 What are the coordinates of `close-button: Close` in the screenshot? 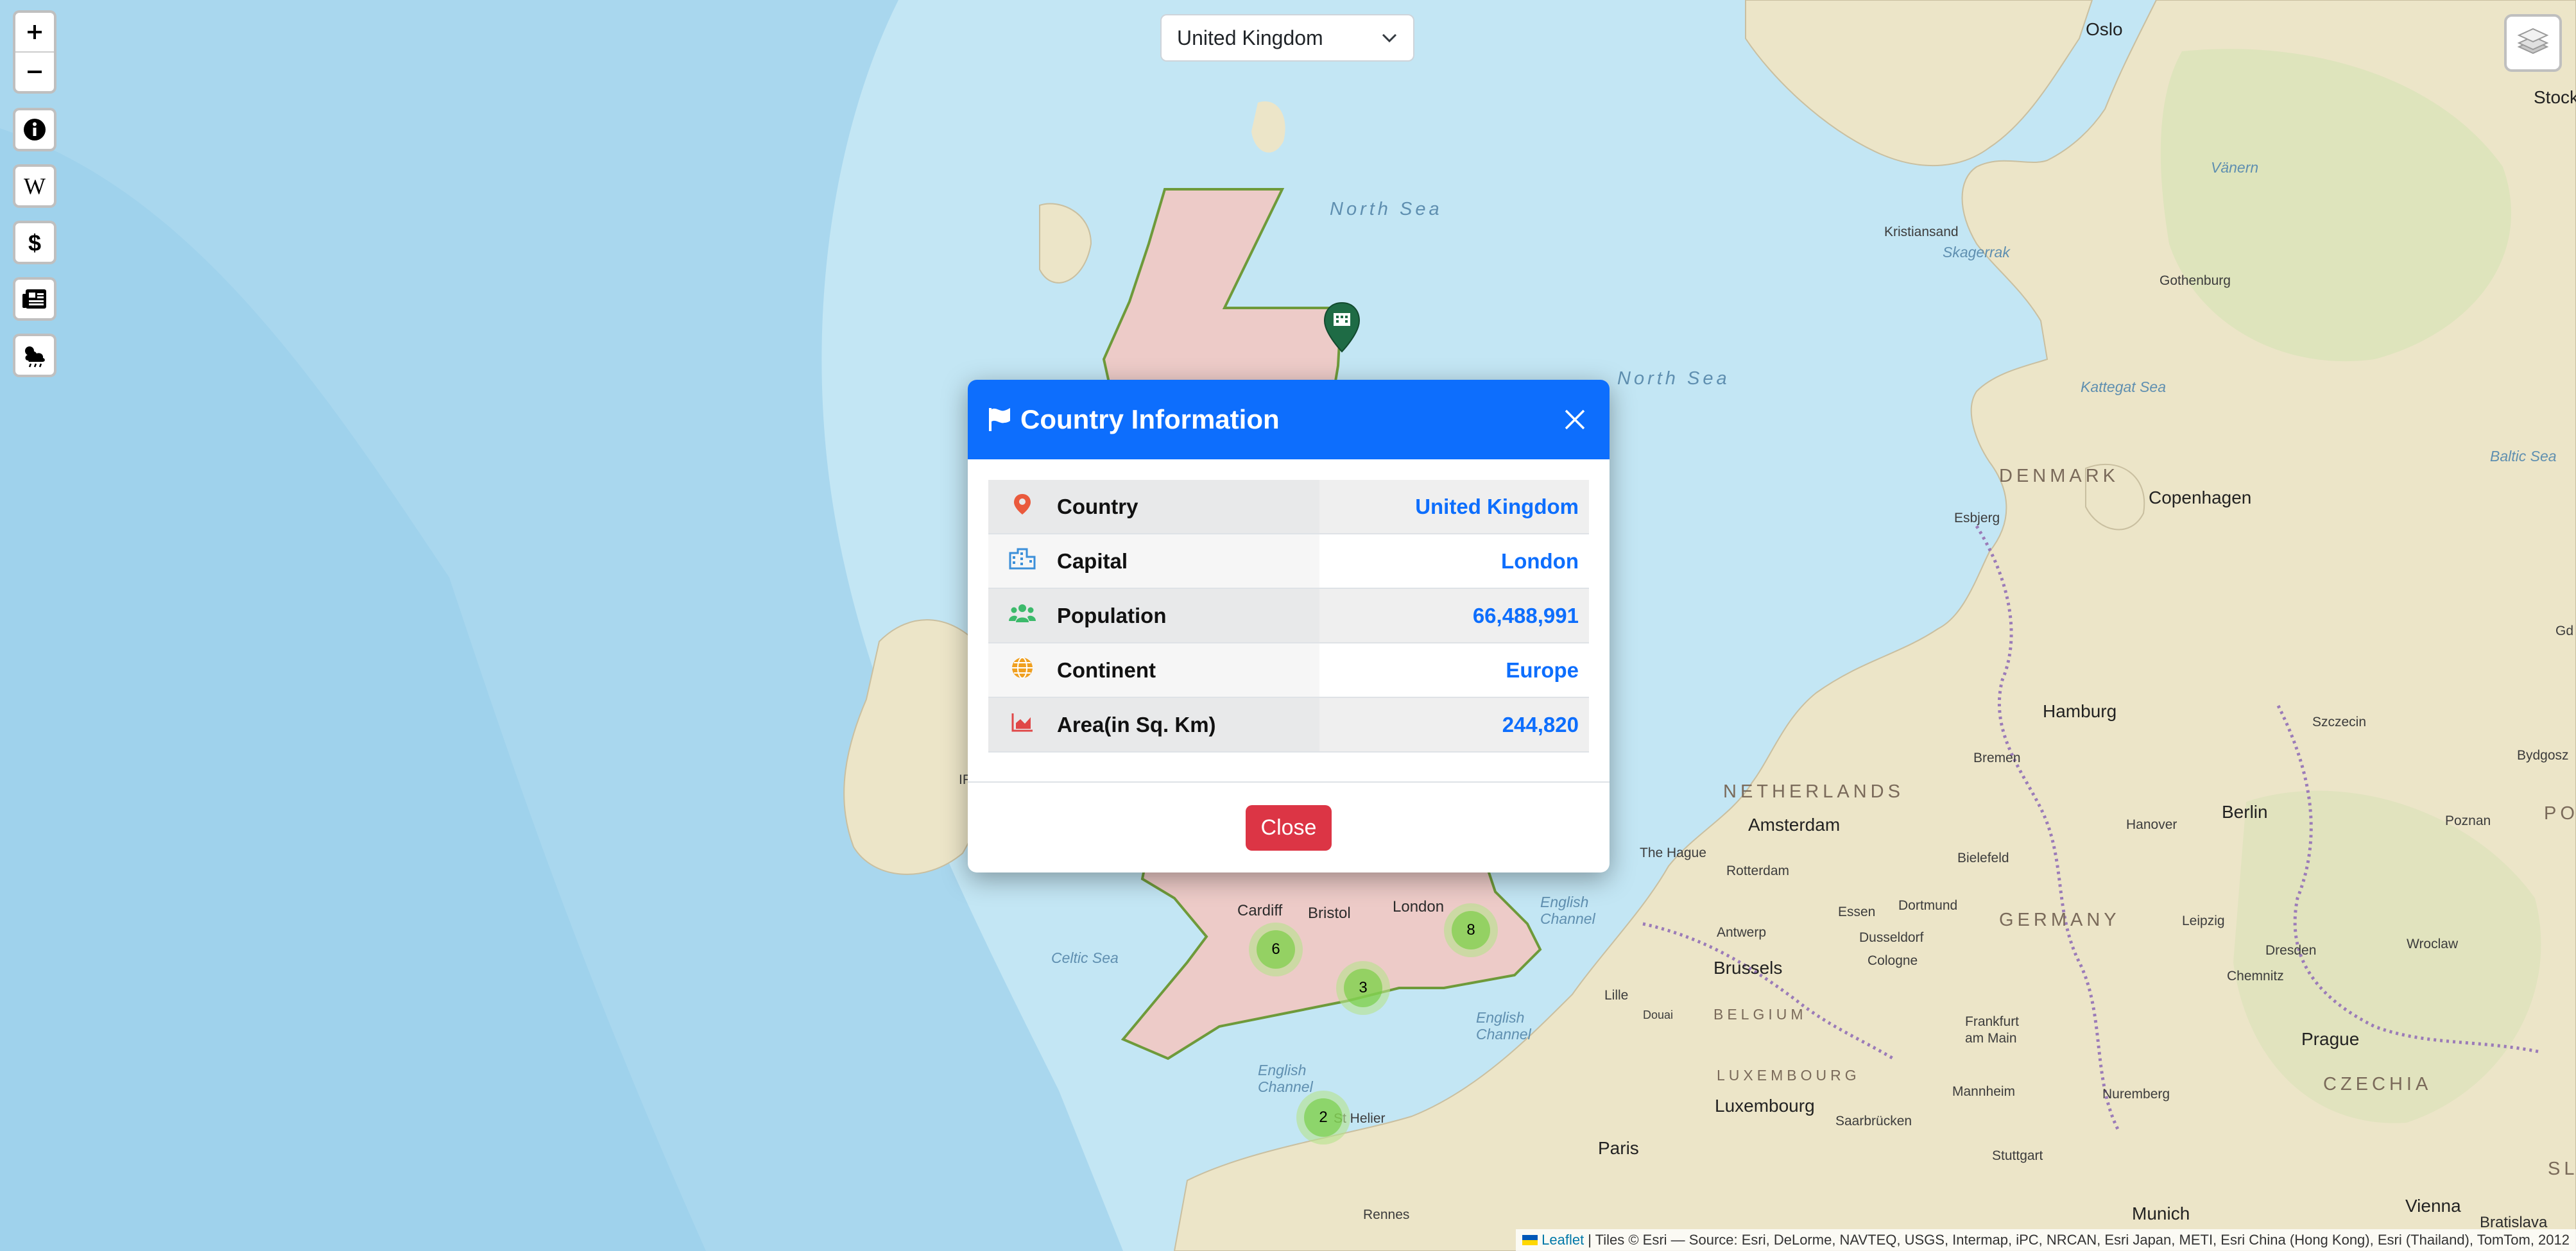 It's located at (1288, 827).